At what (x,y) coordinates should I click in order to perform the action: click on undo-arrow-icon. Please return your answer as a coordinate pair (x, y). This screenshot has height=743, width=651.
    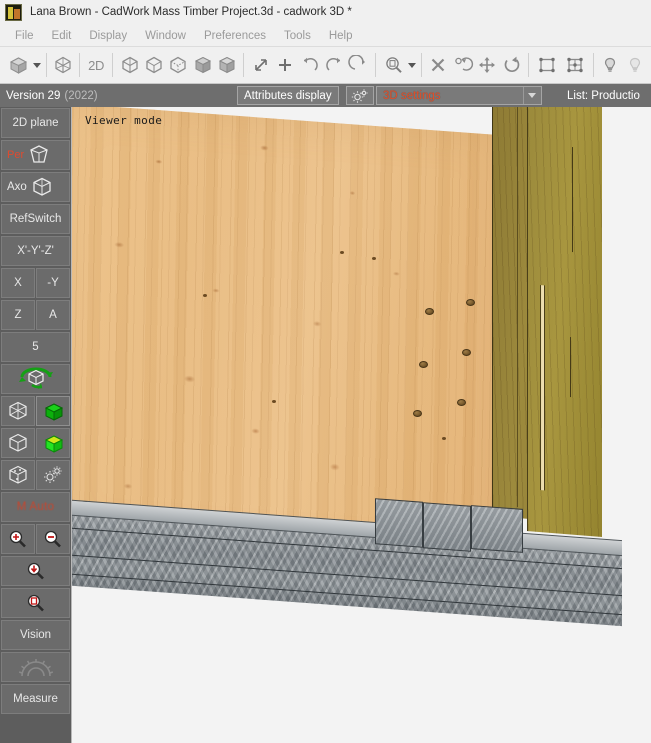
    Looking at the image, I should click on (309, 65).